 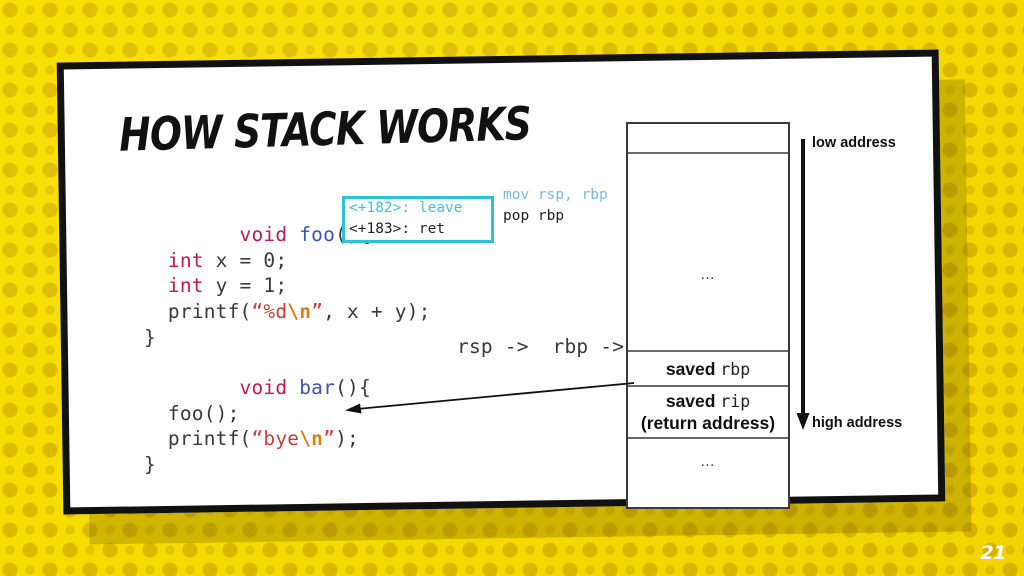 What do you see at coordinates (490, 398) in the screenshot?
I see `return-address-callout-arrow` at bounding box center [490, 398].